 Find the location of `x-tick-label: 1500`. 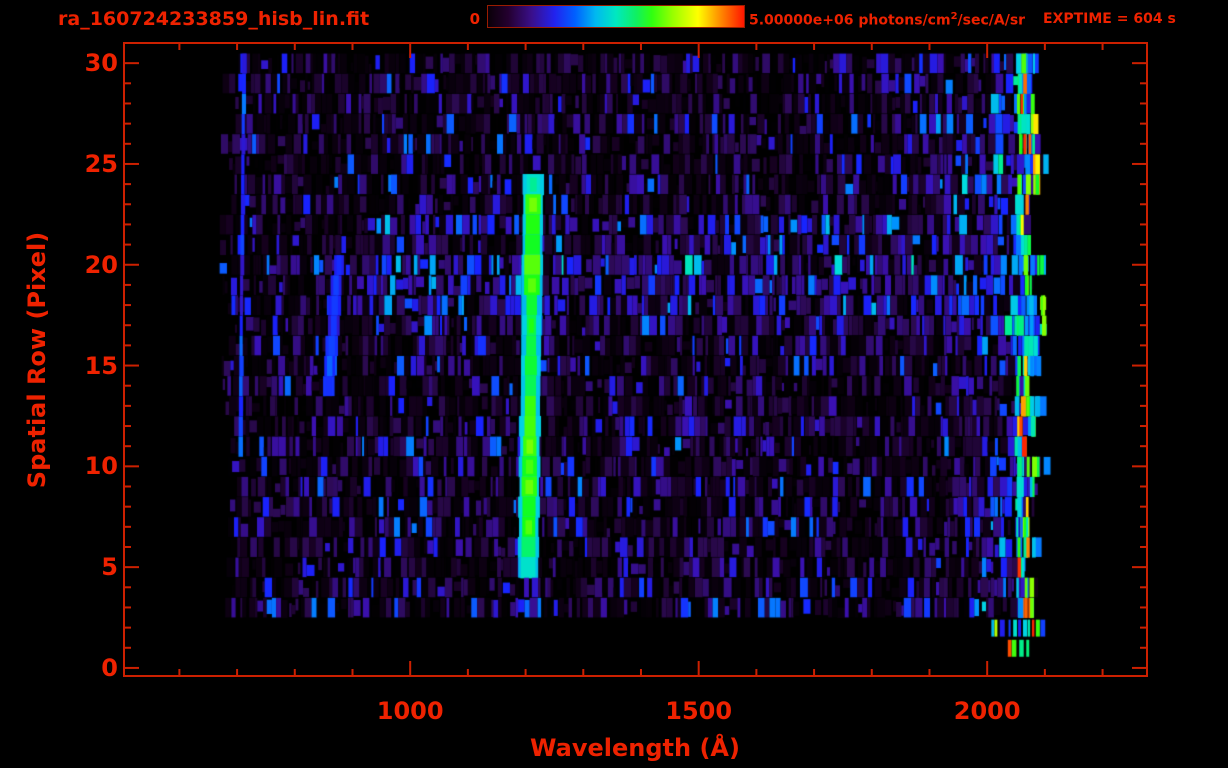

x-tick-label: 1500 is located at coordinates (699, 711).